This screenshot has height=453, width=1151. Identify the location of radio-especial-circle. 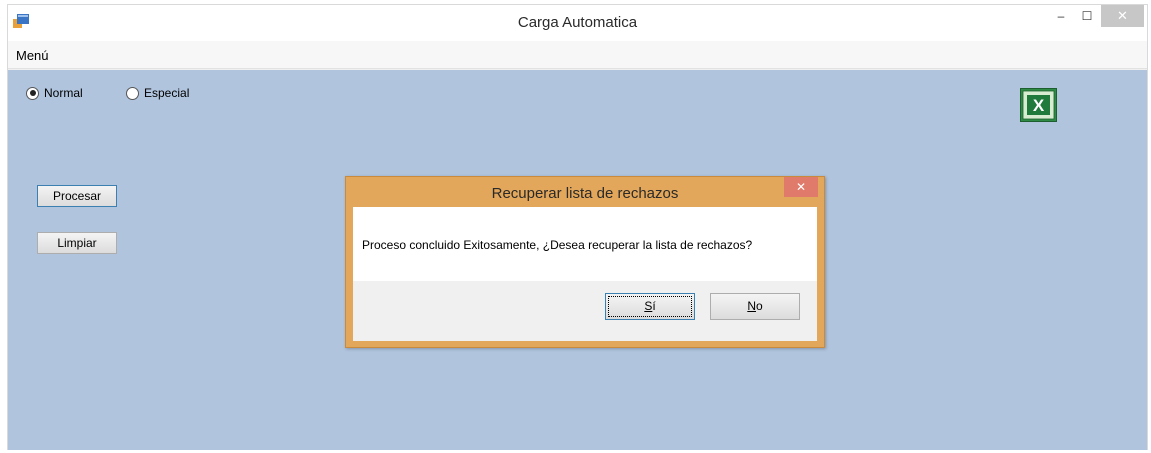
(132, 93).